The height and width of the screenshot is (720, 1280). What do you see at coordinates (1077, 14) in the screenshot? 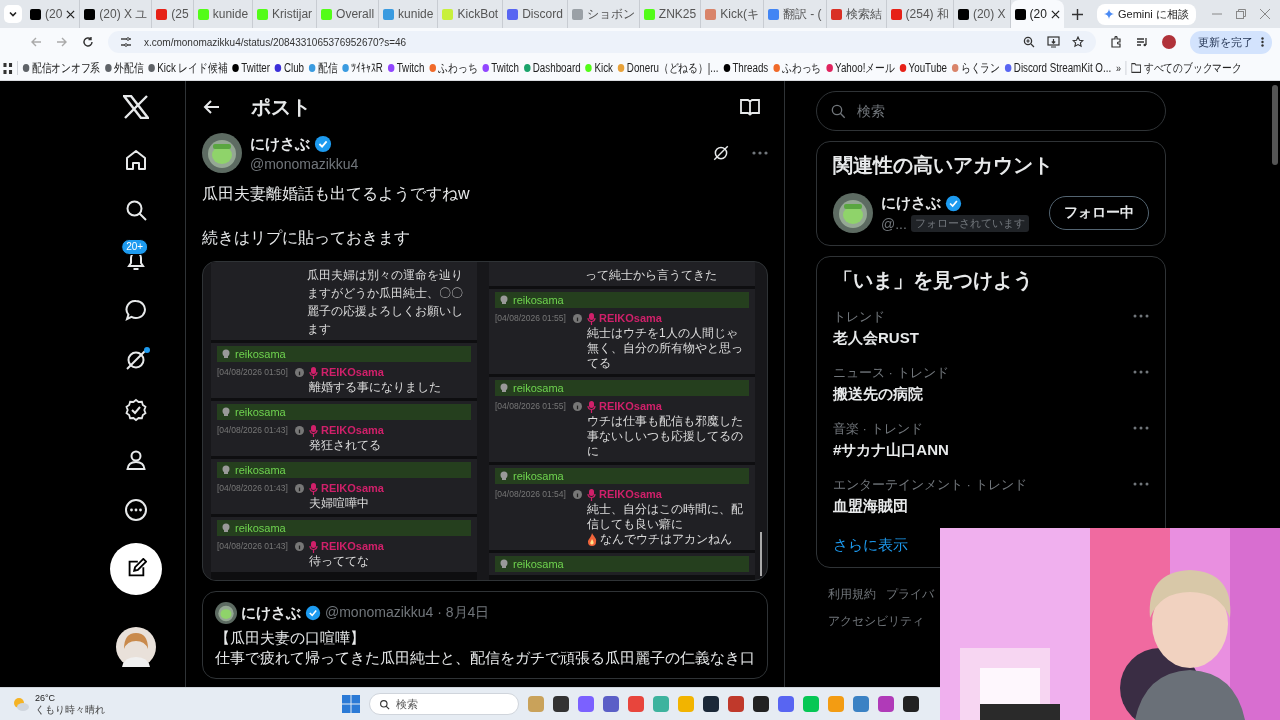
I see `new-tab-icon` at bounding box center [1077, 14].